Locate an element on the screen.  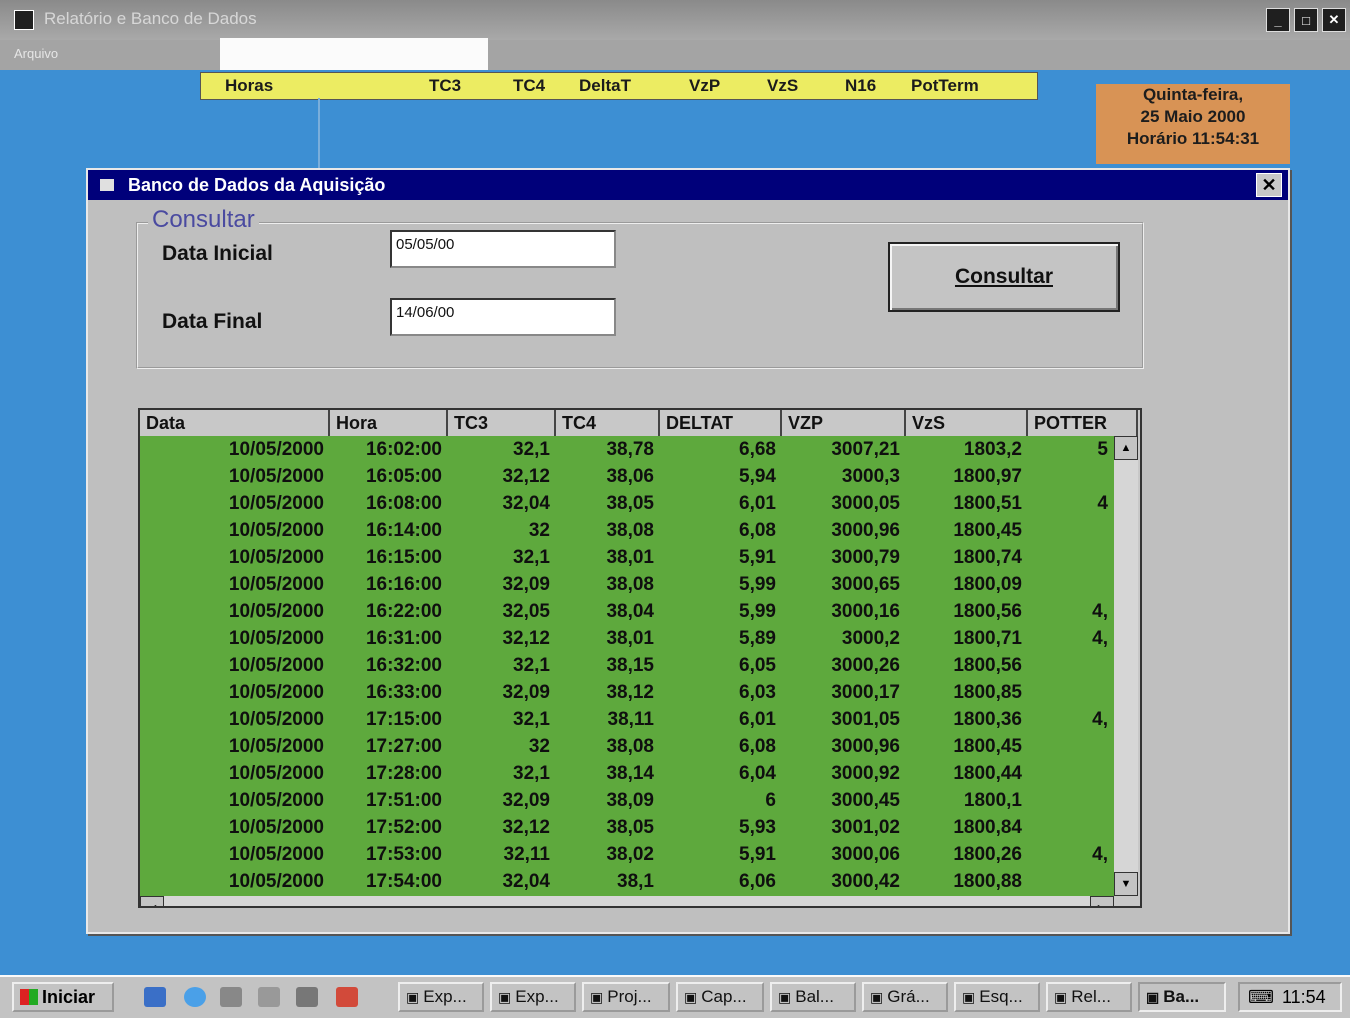
col-header-deltat: DELTAT is located at coordinates (721, 423).